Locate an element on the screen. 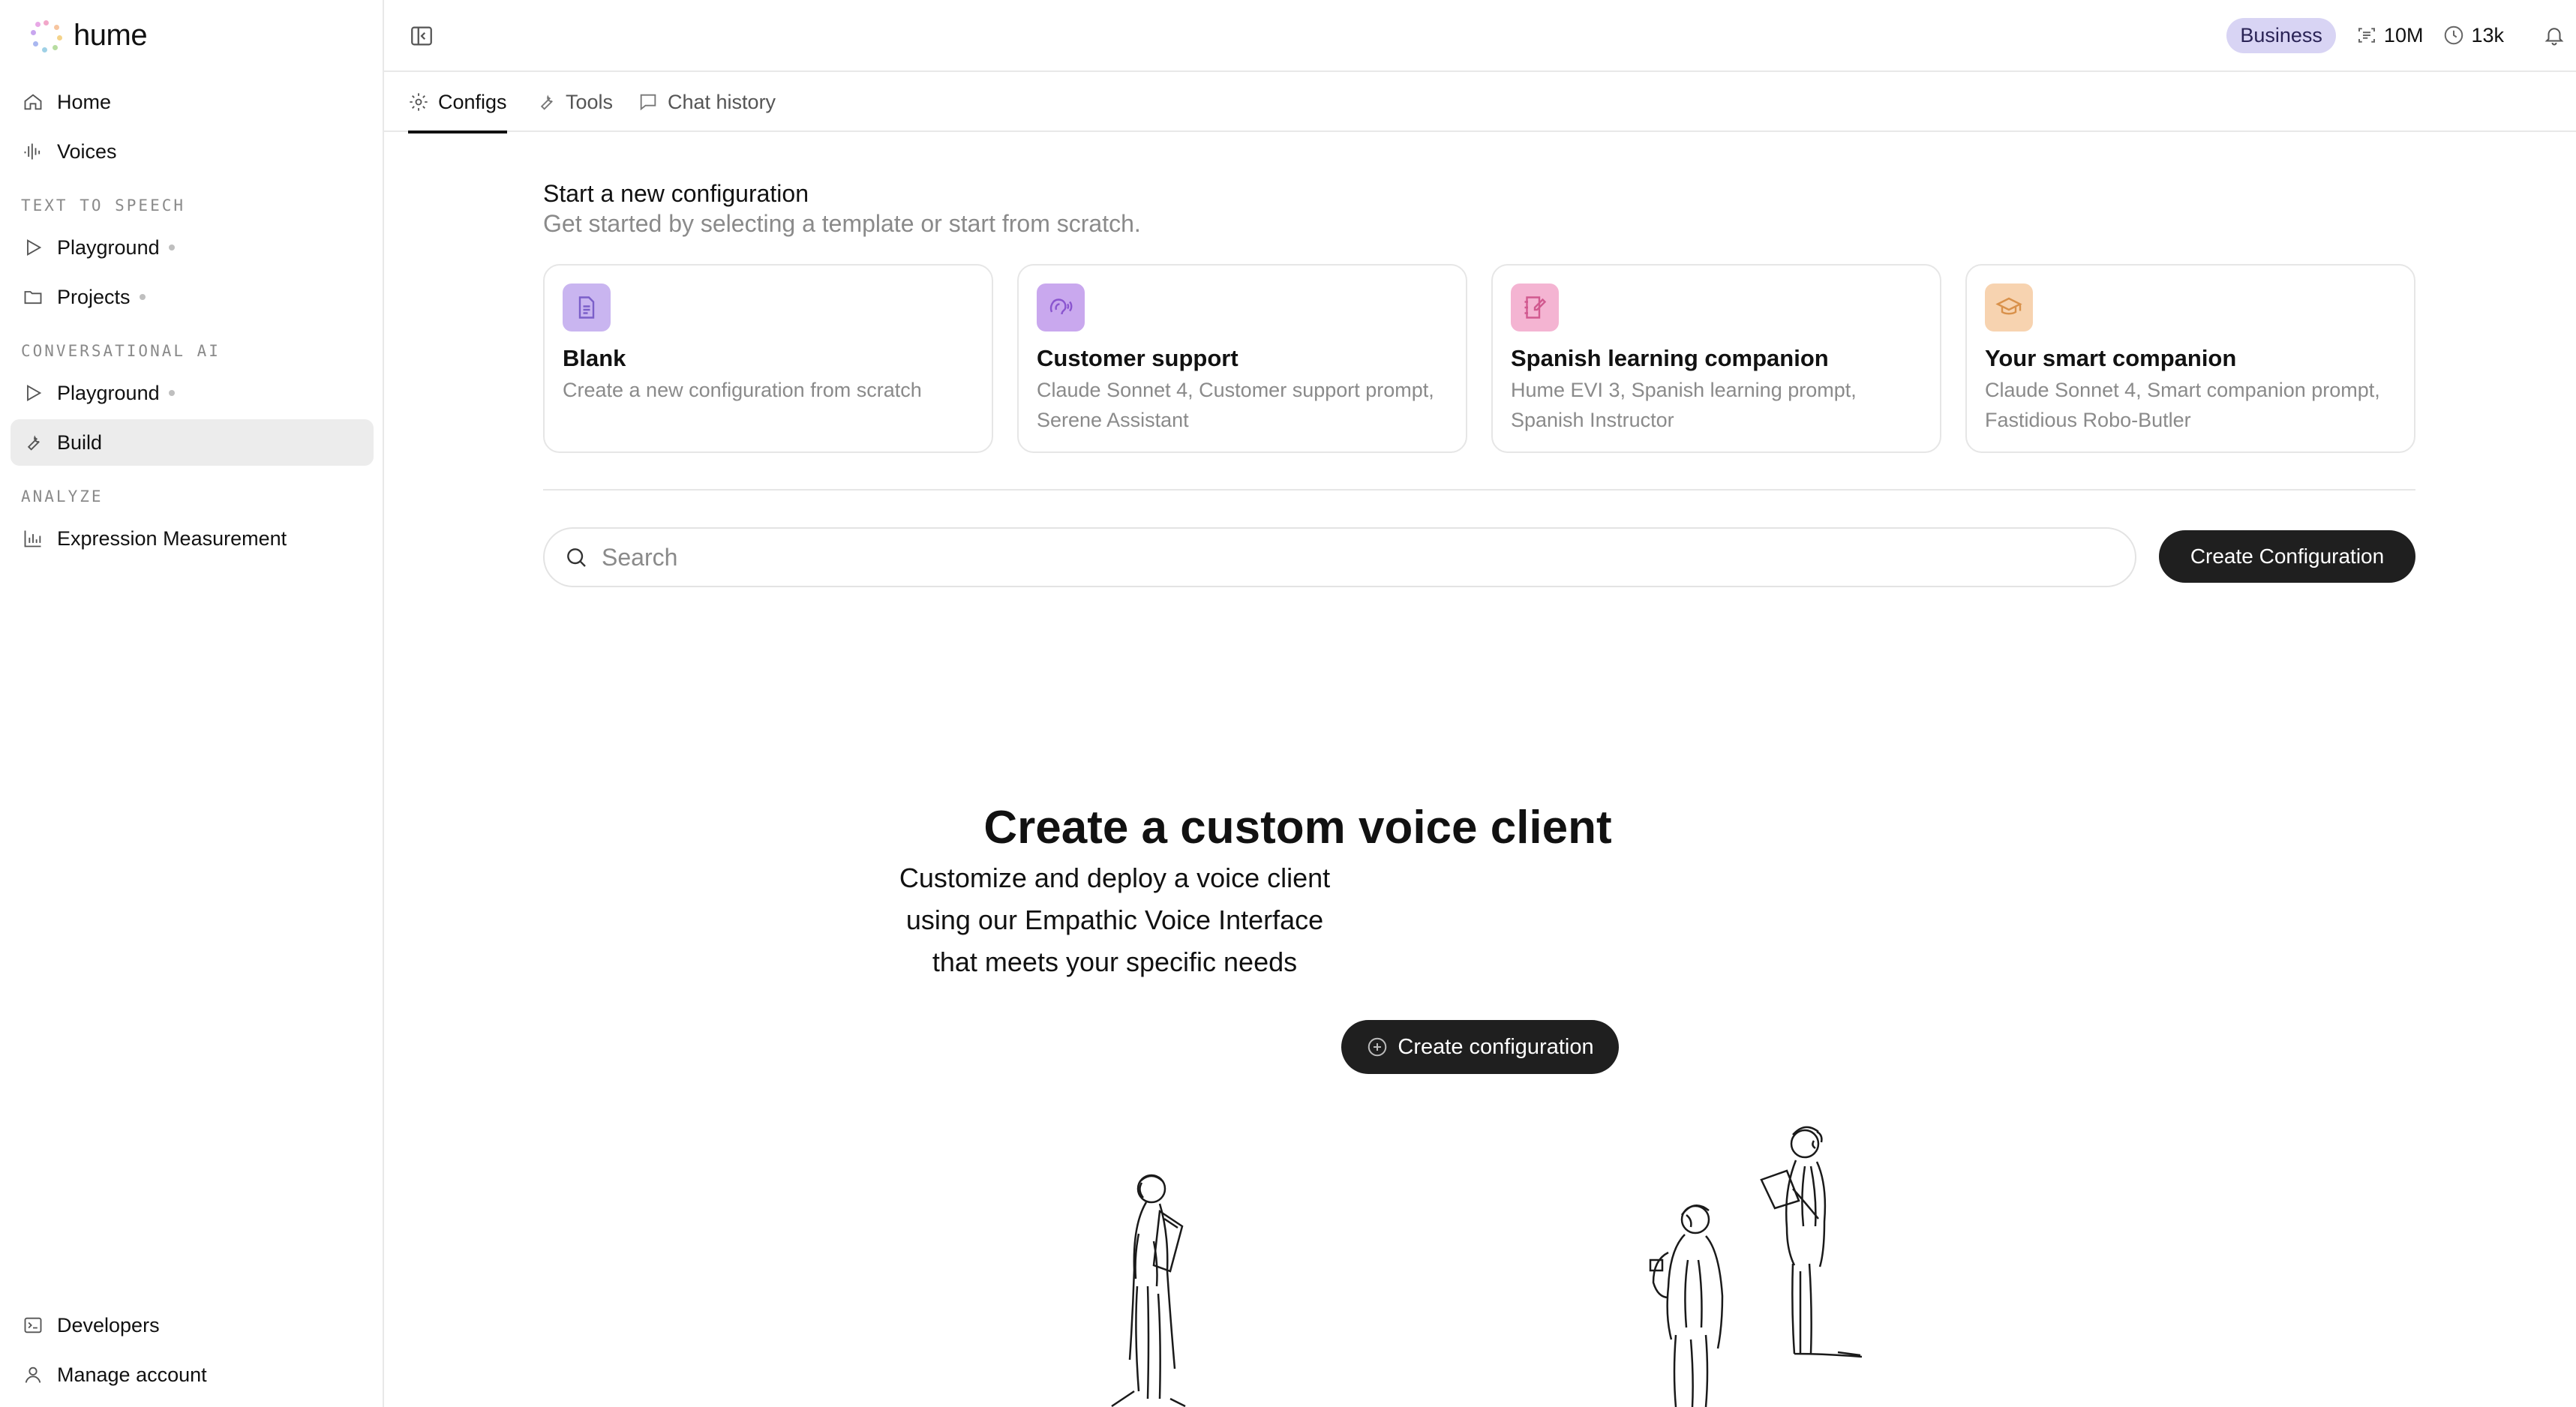 The image size is (2576, 1407). sidebar-item-label: Build is located at coordinates (80, 442).